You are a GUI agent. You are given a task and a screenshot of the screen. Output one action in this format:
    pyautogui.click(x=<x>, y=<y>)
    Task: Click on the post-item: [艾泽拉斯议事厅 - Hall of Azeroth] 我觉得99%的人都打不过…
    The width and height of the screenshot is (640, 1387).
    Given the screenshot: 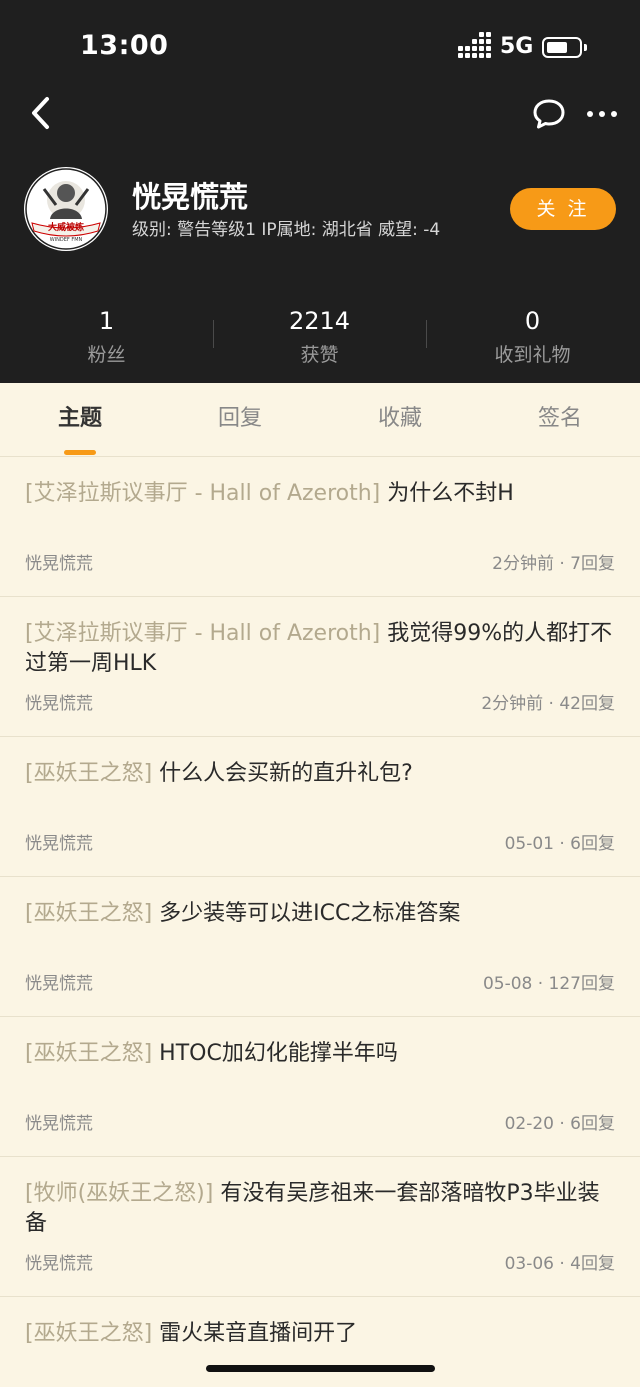 What is the action you would take?
    pyautogui.click(x=320, y=667)
    